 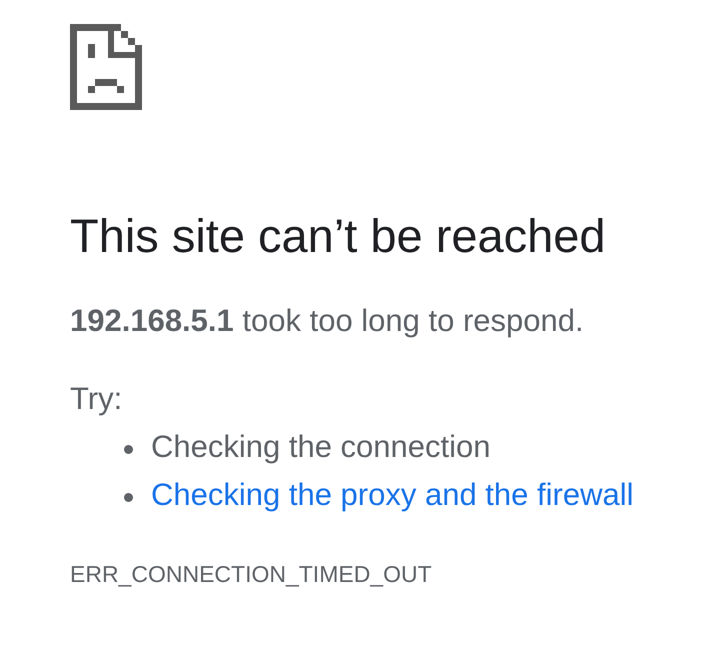 What do you see at coordinates (106, 67) in the screenshot?
I see `sad-page-icon` at bounding box center [106, 67].